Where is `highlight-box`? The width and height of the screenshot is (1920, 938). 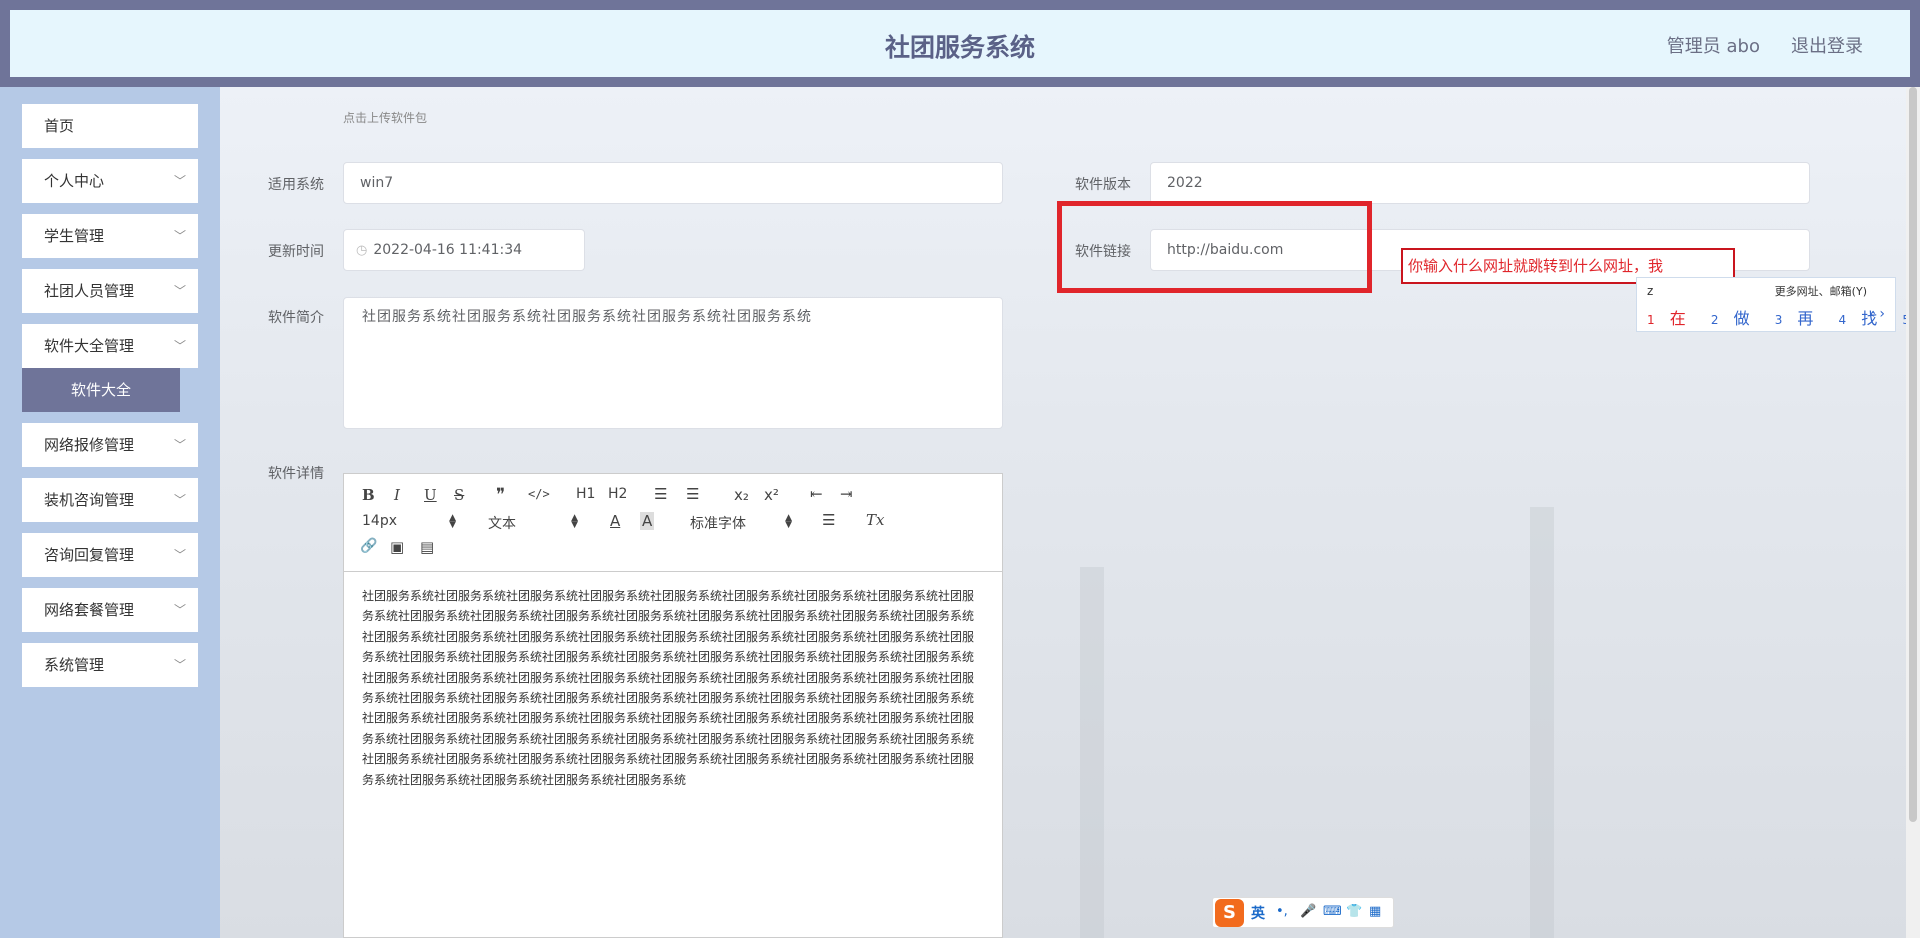 highlight-box is located at coordinates (1214, 247).